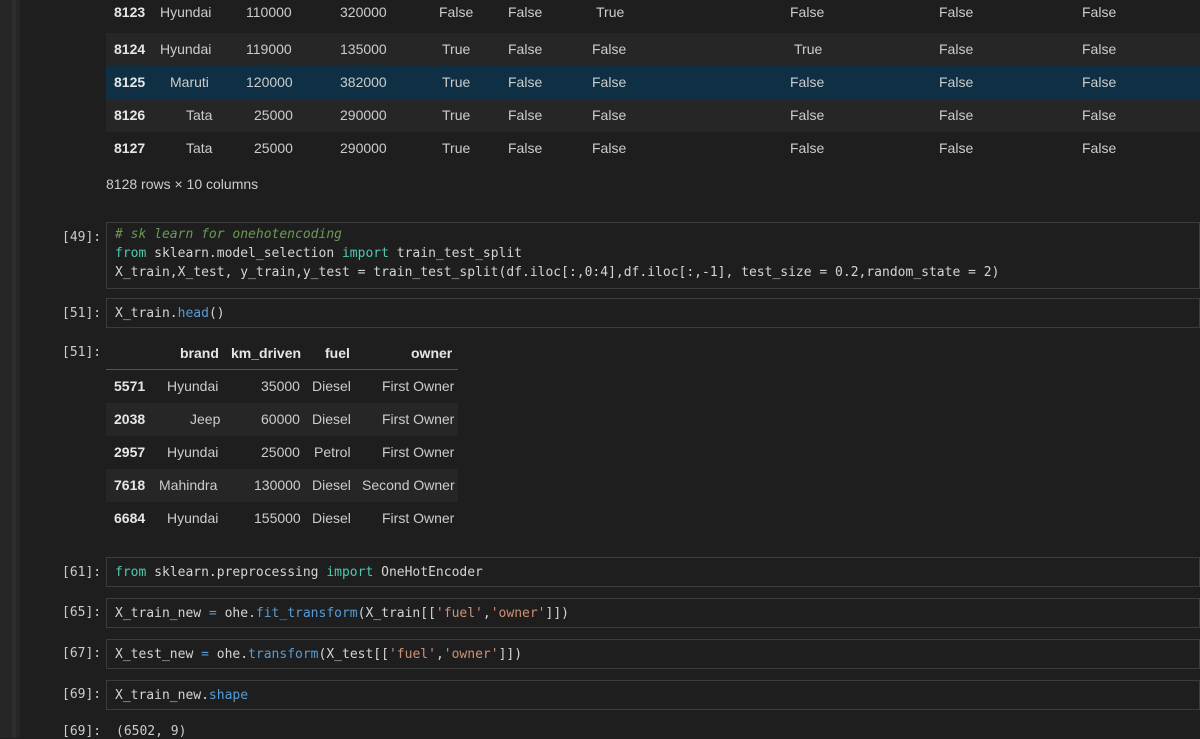  Describe the element at coordinates (130, 386) in the screenshot. I see `row-index: 5571` at that location.